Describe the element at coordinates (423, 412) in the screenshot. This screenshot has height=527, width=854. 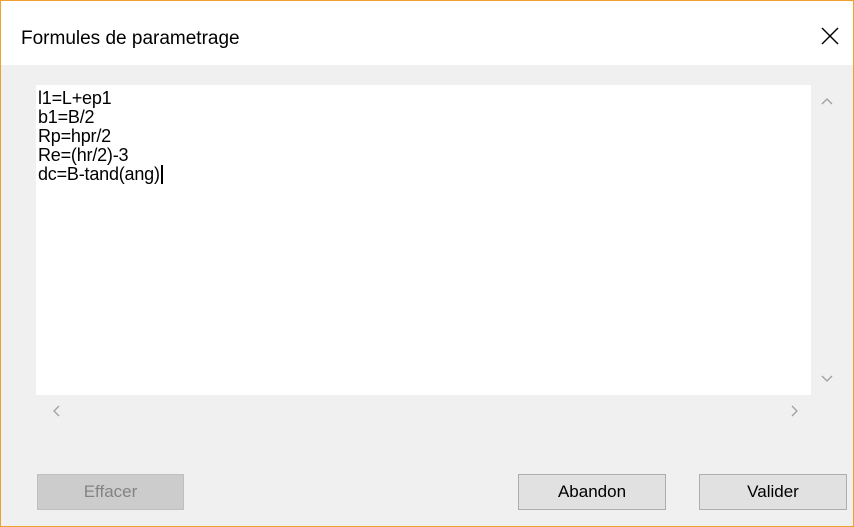
I see `horizontal-scrollbar` at that location.